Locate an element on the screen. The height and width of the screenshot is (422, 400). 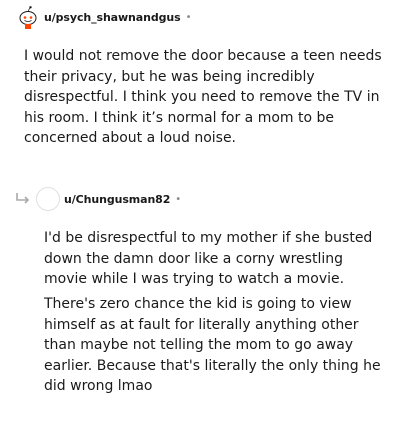
reply-header: u/Chungusman82 • is located at coordinates (97, 199).